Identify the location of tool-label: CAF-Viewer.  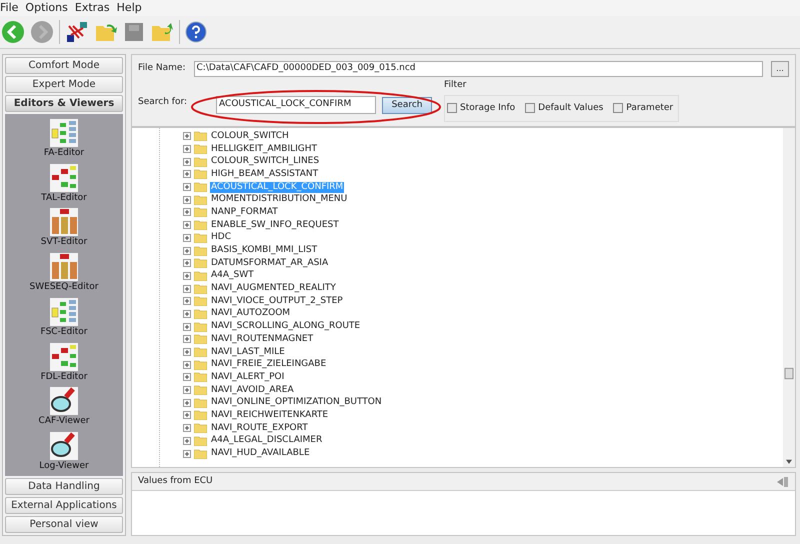
(64, 422).